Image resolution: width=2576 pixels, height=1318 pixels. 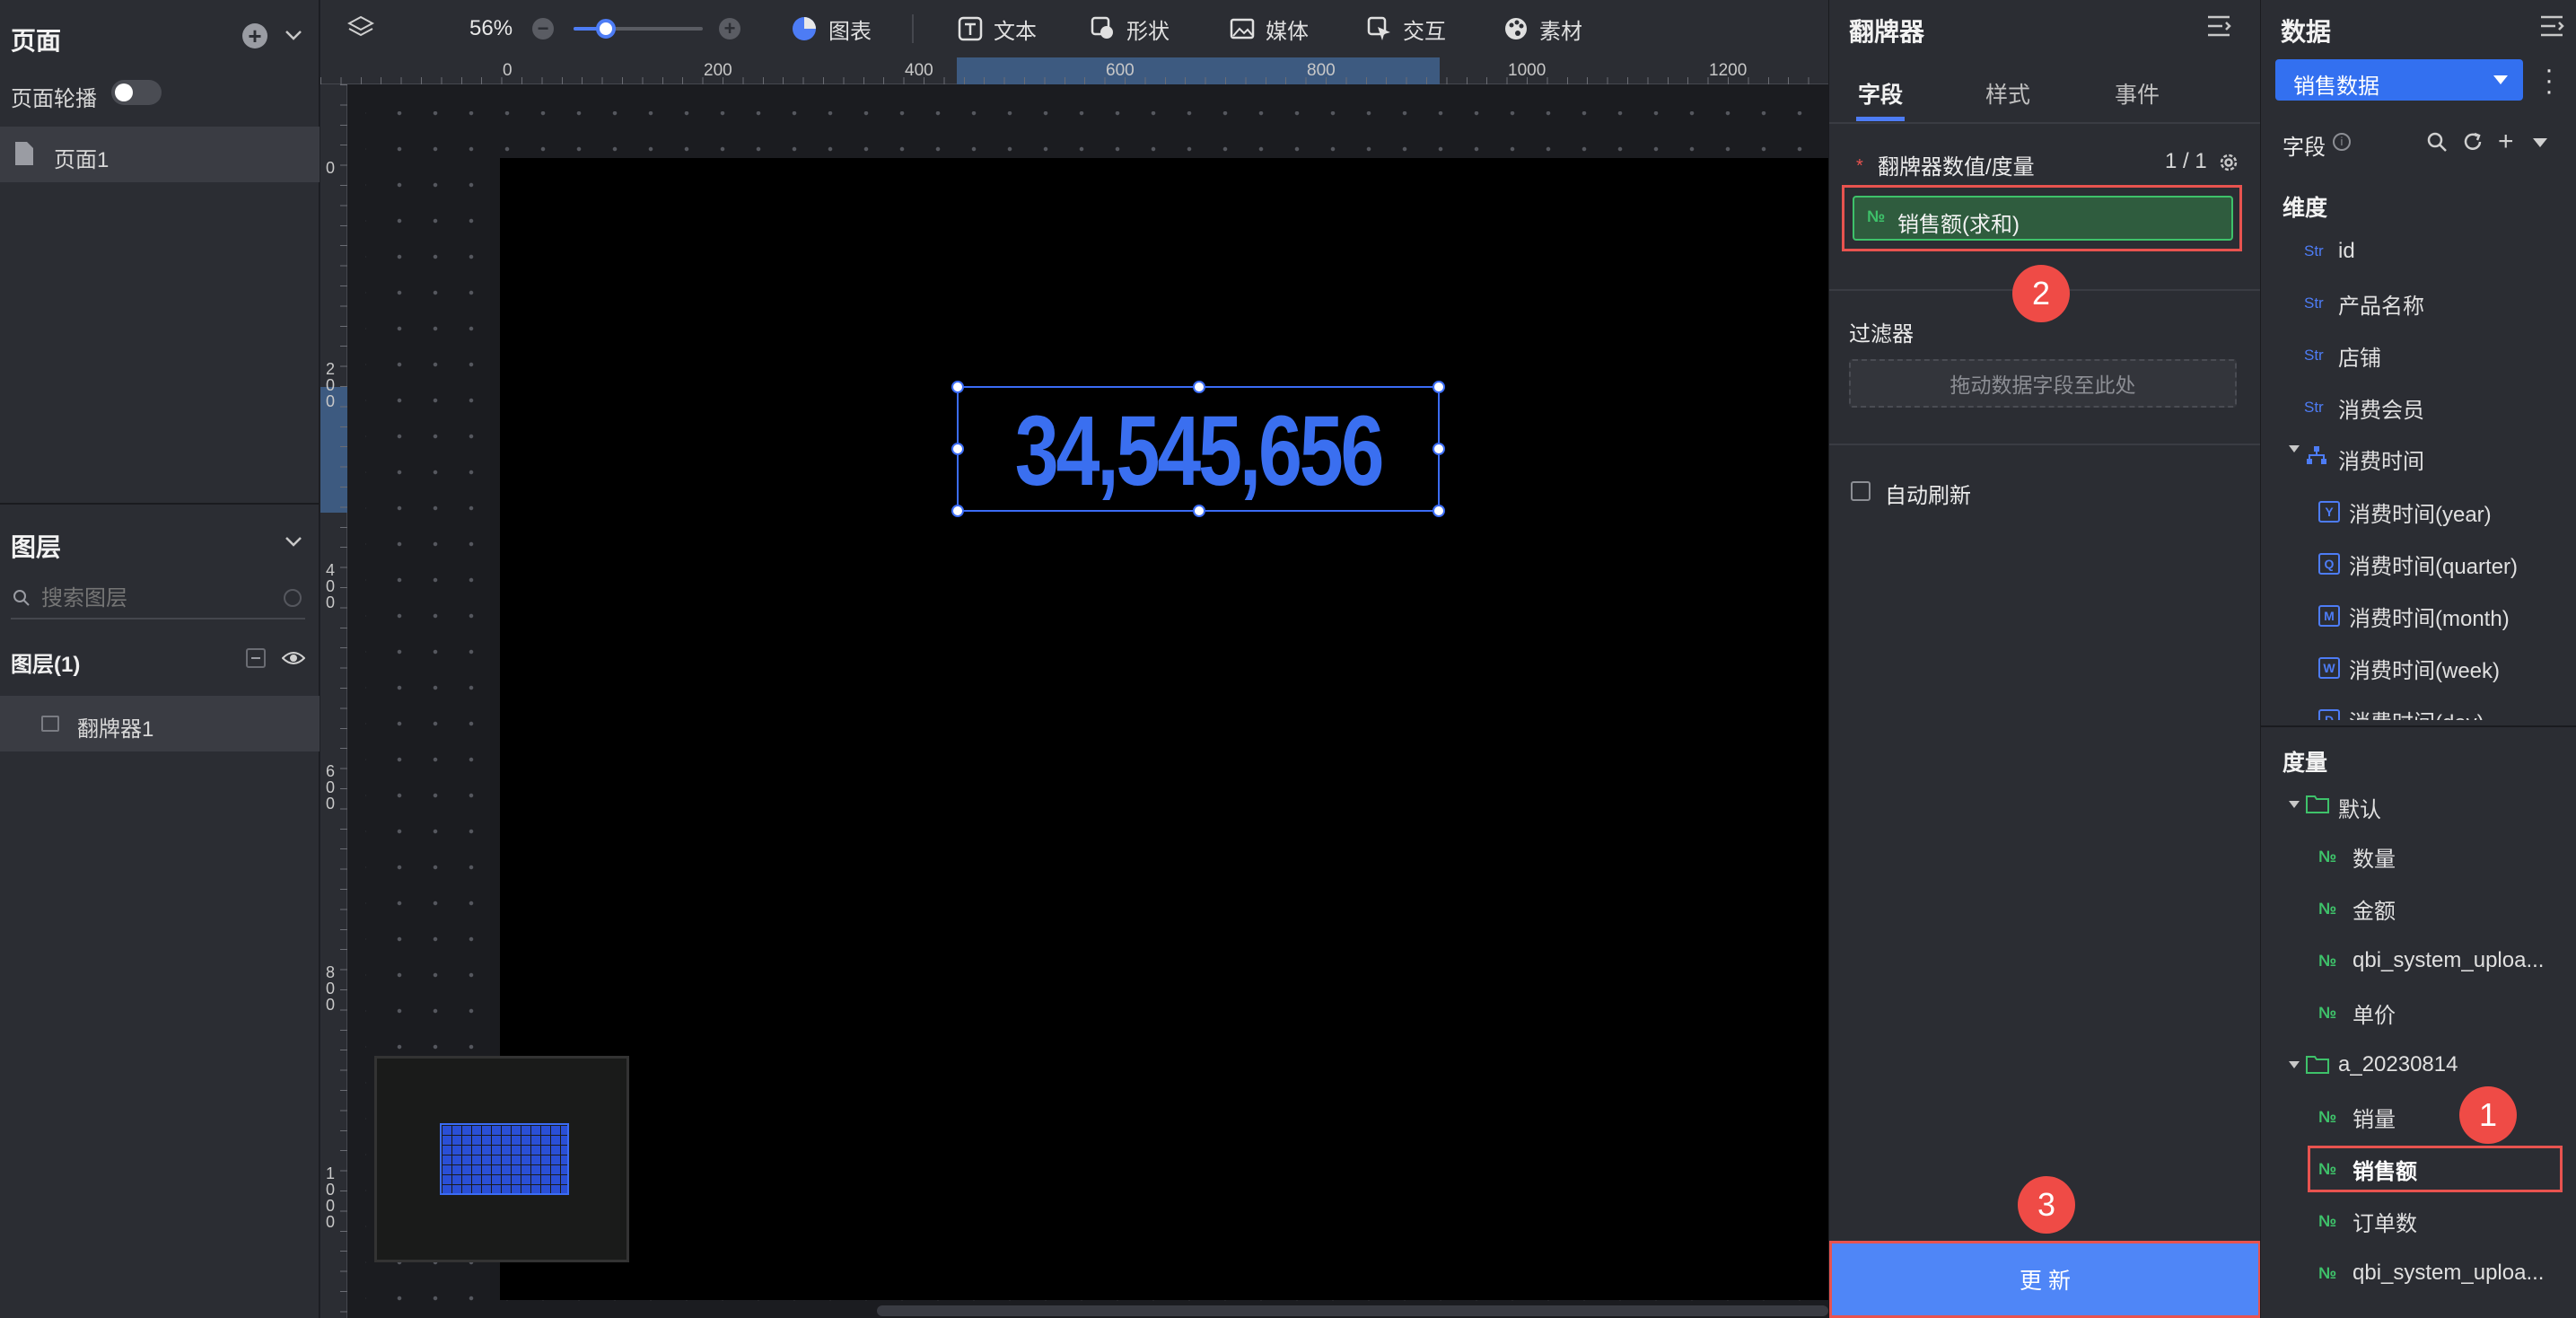 What do you see at coordinates (2447, 909) in the screenshot?
I see `measure-field: № 金额` at bounding box center [2447, 909].